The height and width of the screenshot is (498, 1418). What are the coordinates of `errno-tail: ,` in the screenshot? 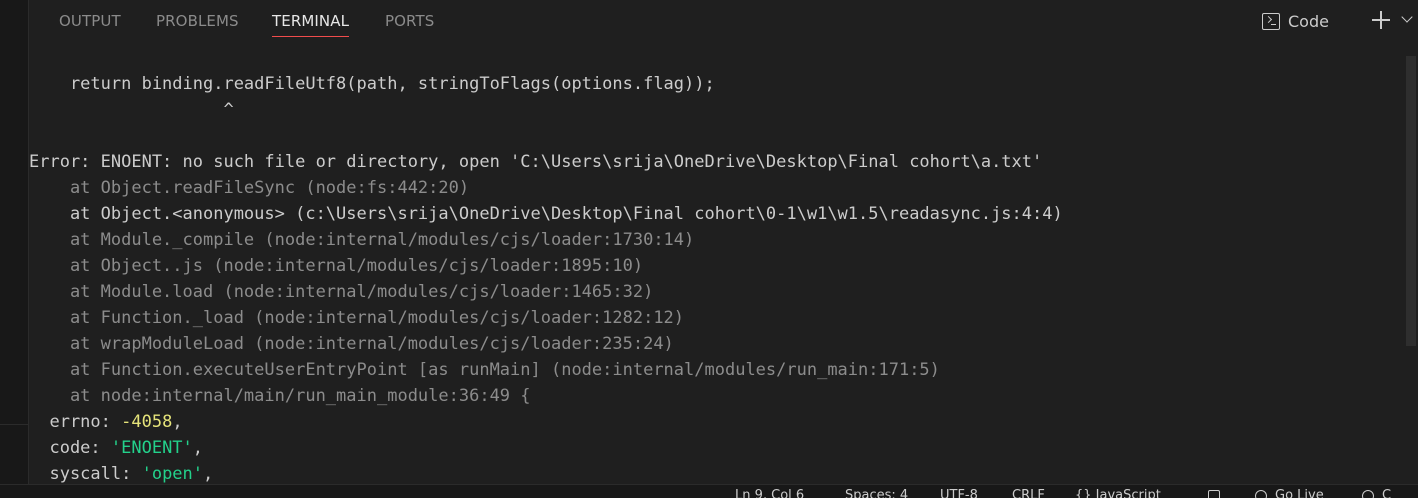 It's located at (177, 422).